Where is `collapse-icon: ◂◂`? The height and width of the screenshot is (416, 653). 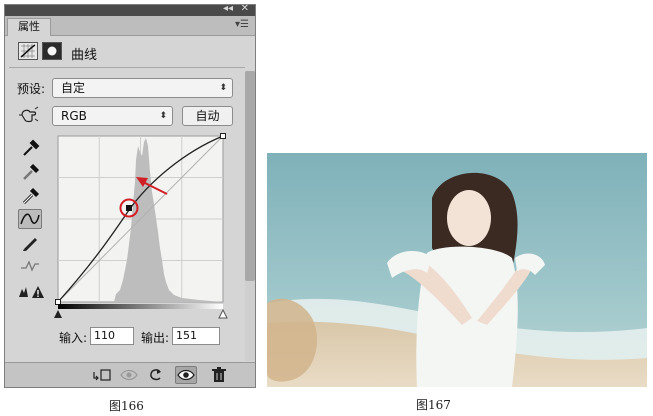
collapse-icon: ◂◂ is located at coordinates (228, 9).